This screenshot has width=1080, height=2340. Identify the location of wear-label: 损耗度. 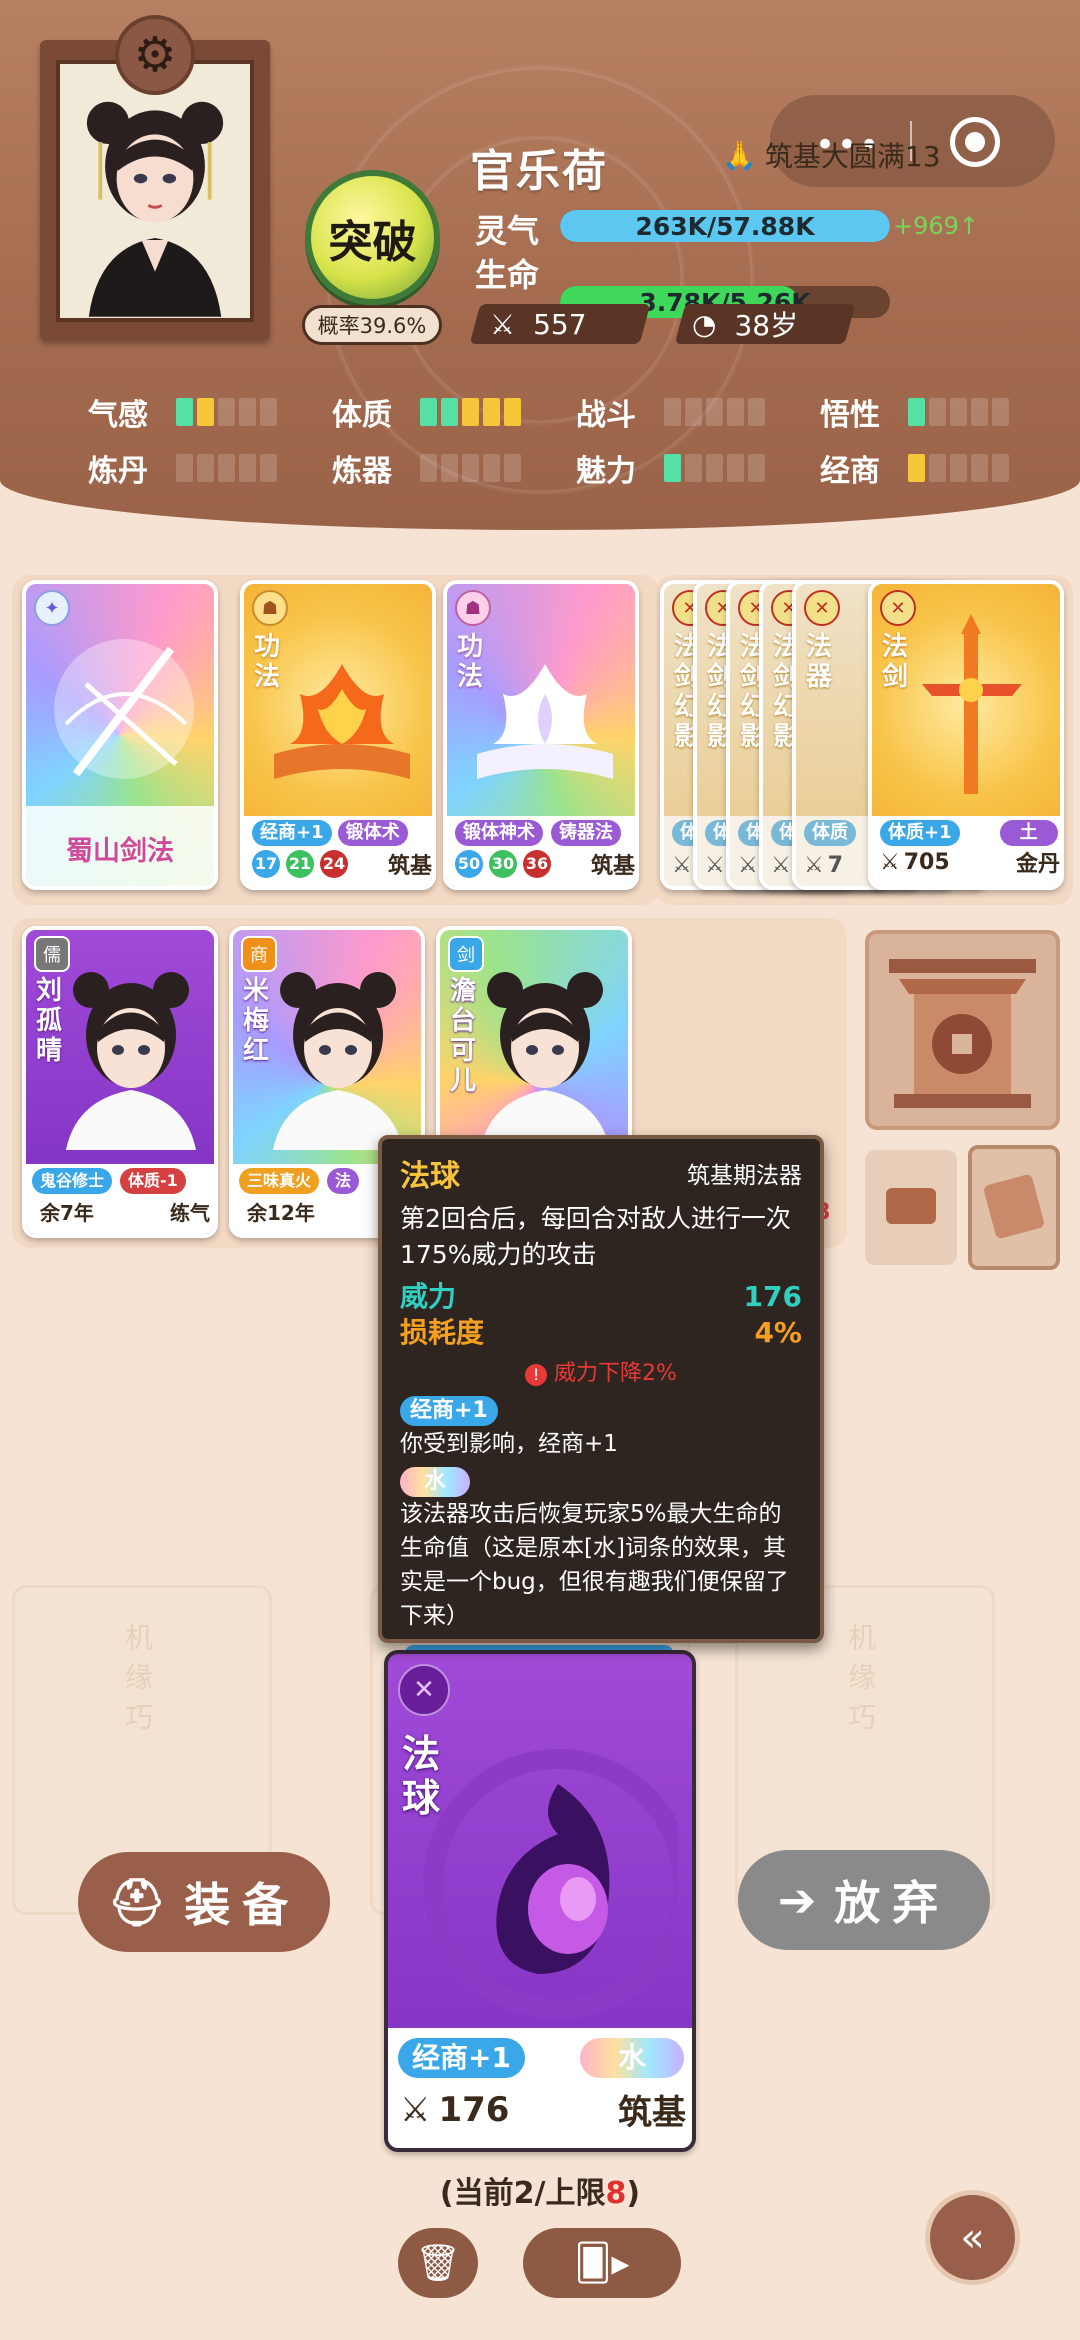
(442, 1332).